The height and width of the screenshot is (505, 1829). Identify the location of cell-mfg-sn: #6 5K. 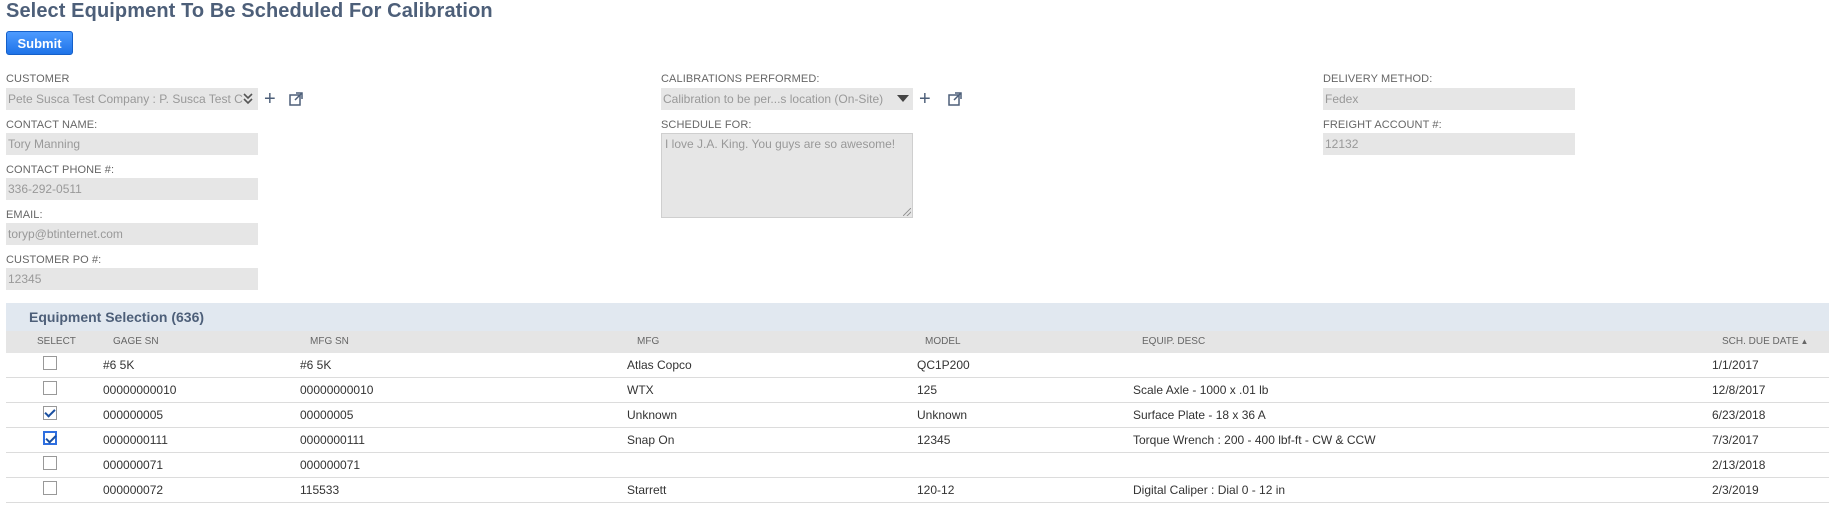
(316, 365).